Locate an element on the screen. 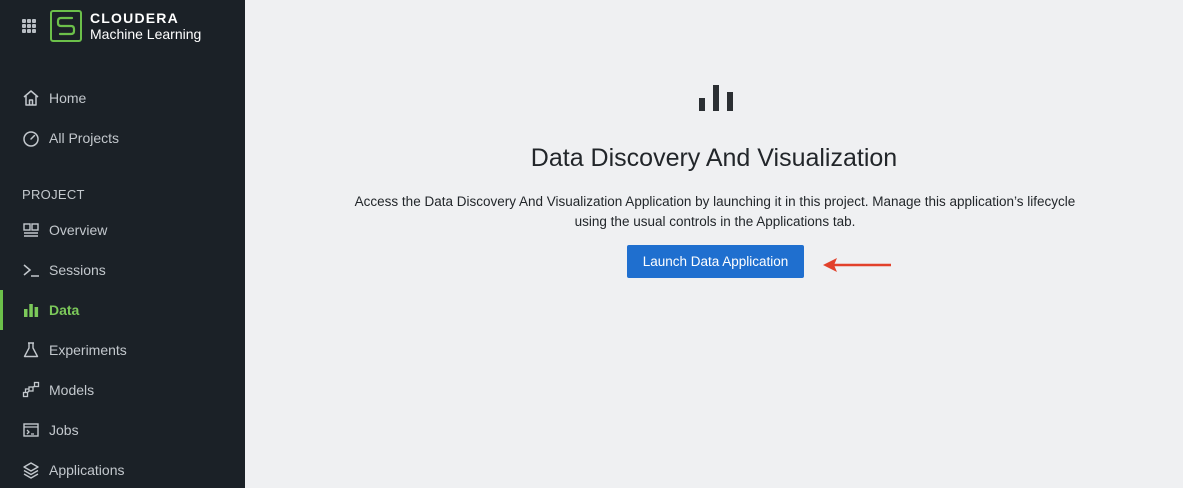  nav-item-sessions: Sessions is located at coordinates (122, 270).